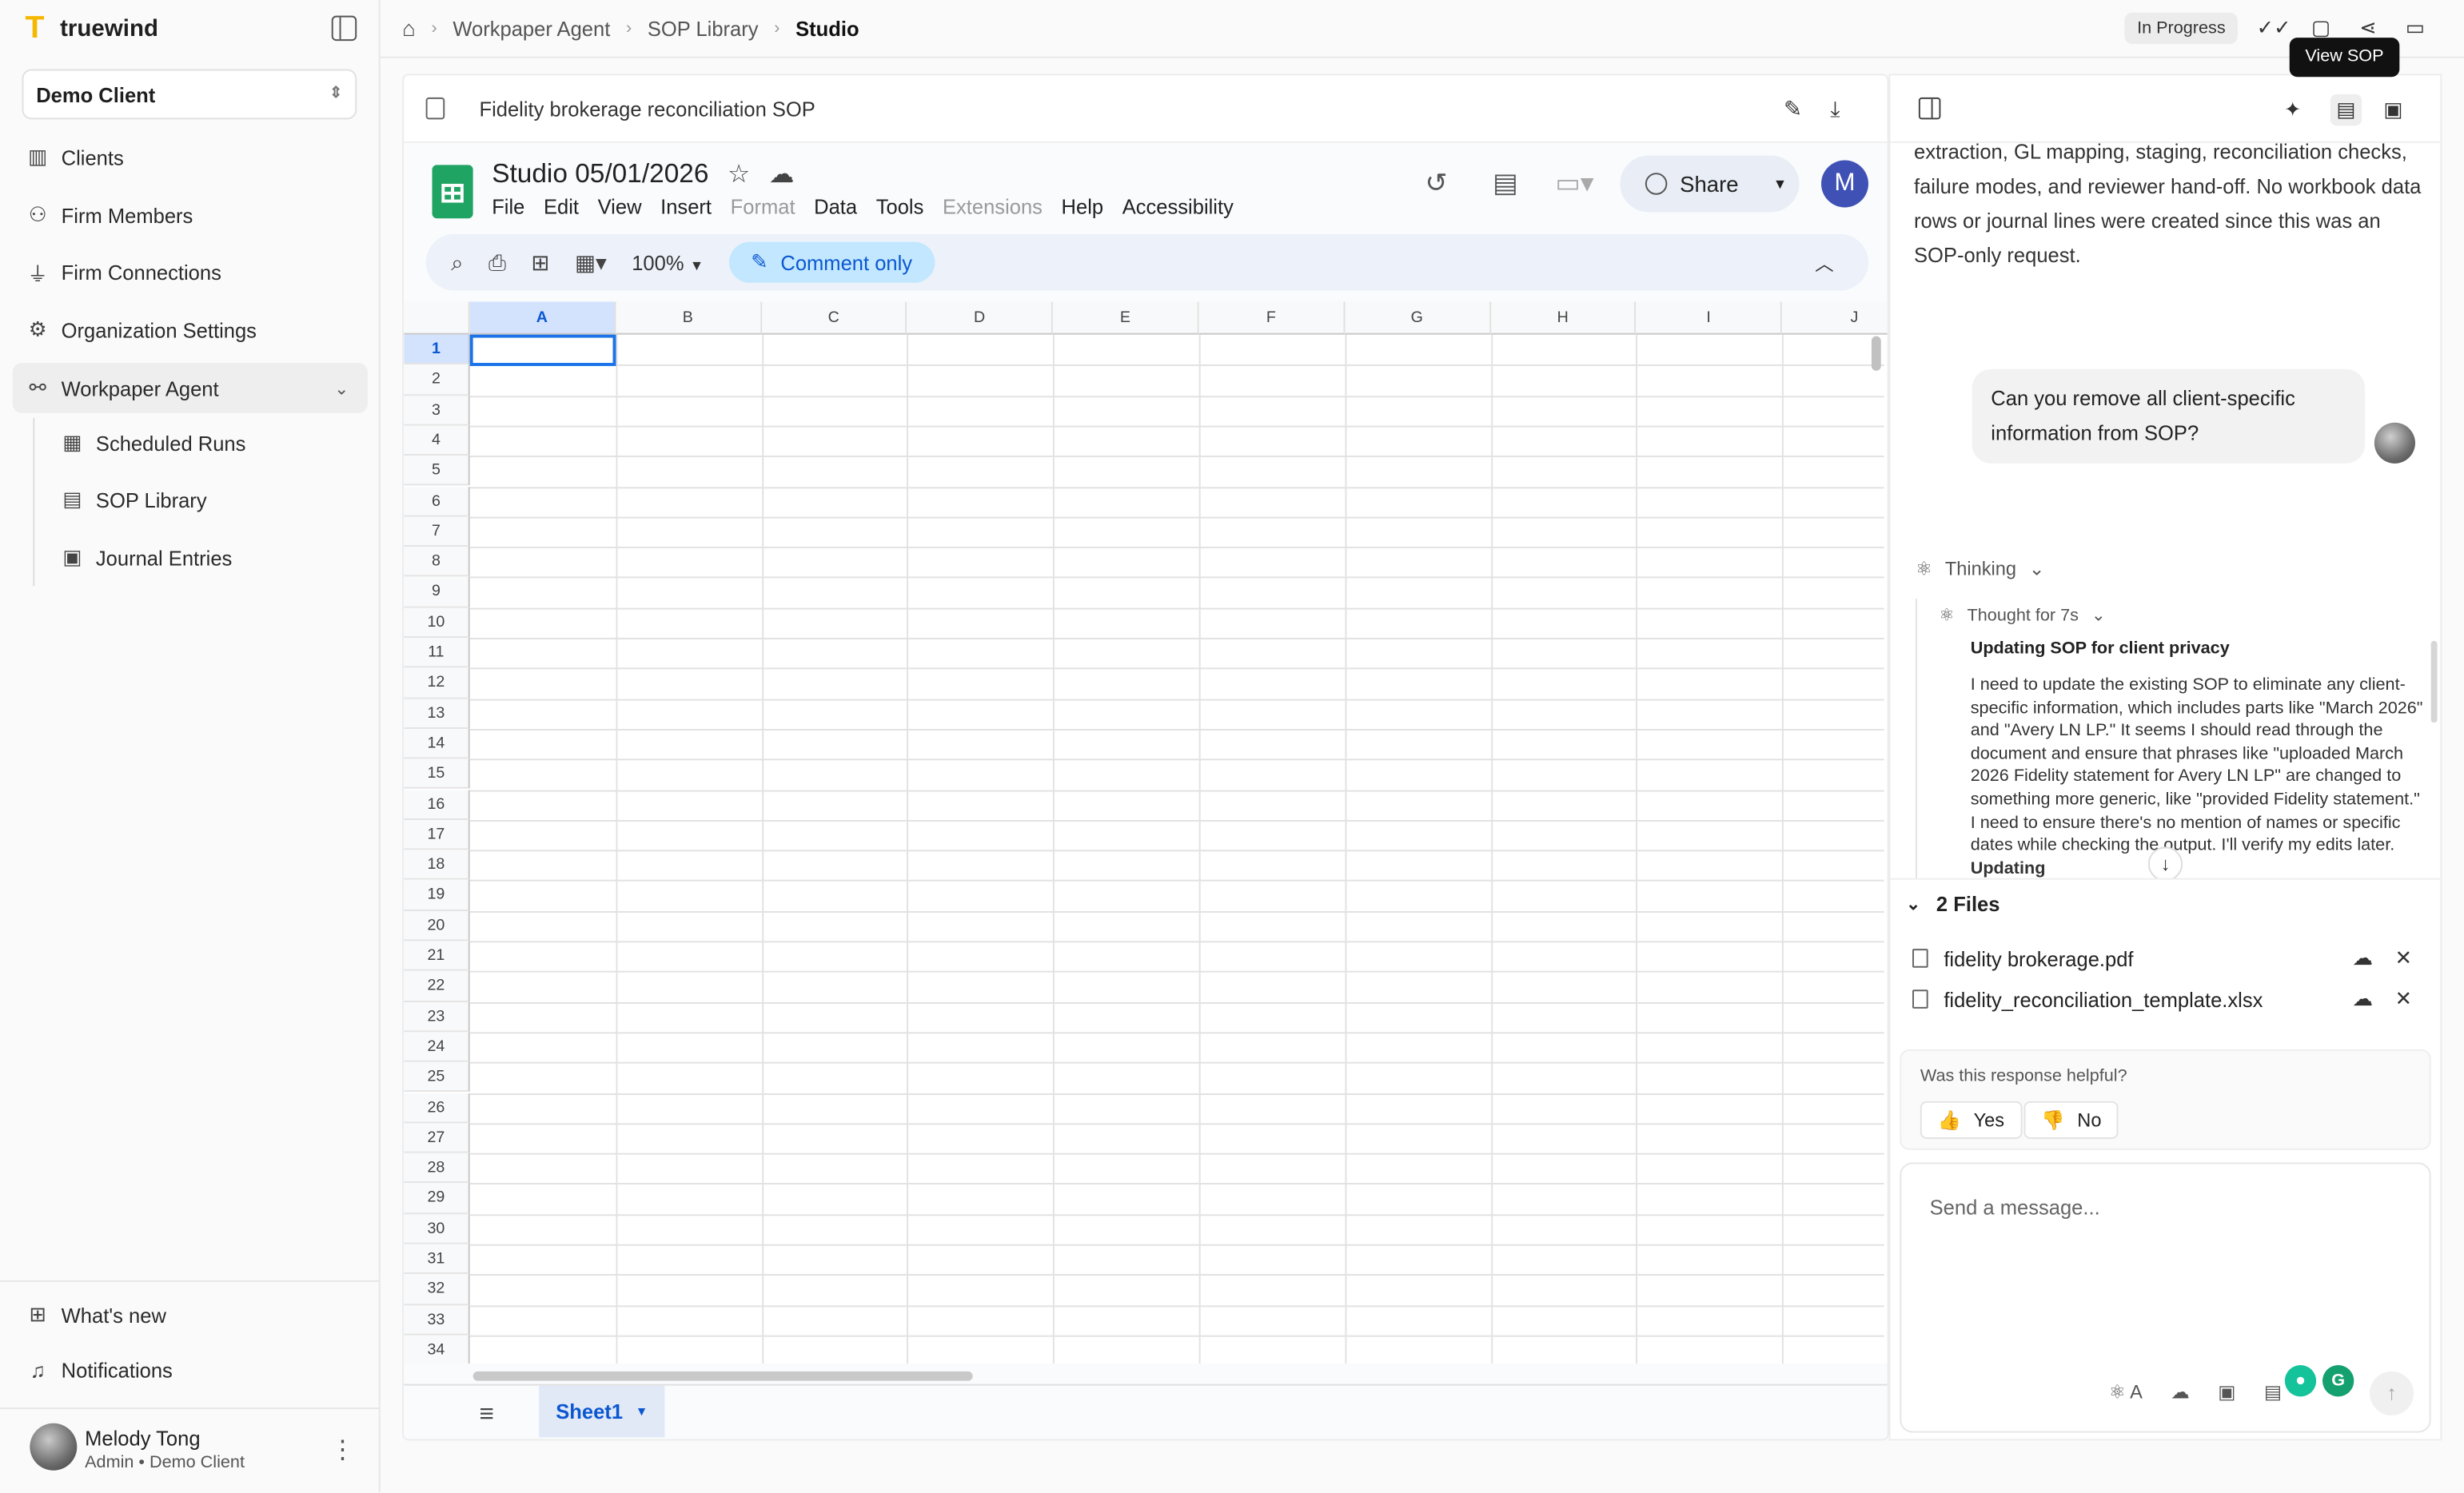  What do you see at coordinates (542, 350) in the screenshot?
I see `selected-cell` at bounding box center [542, 350].